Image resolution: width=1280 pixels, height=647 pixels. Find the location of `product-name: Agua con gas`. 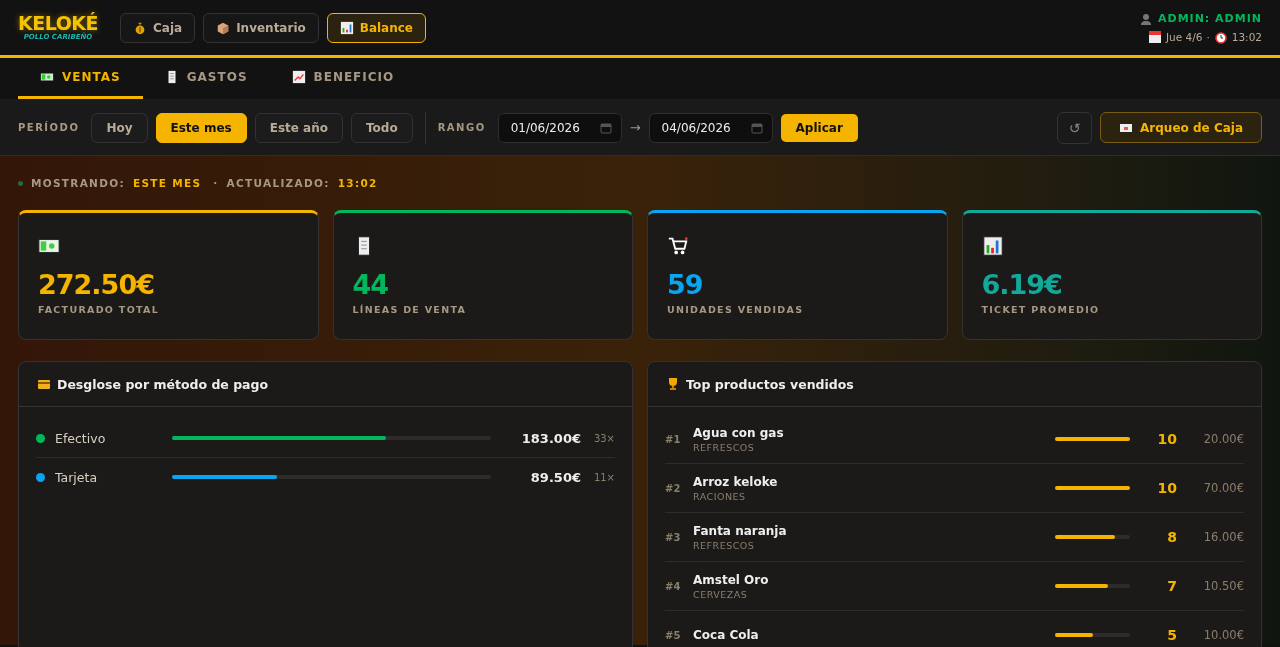

product-name: Agua con gas is located at coordinates (739, 432).